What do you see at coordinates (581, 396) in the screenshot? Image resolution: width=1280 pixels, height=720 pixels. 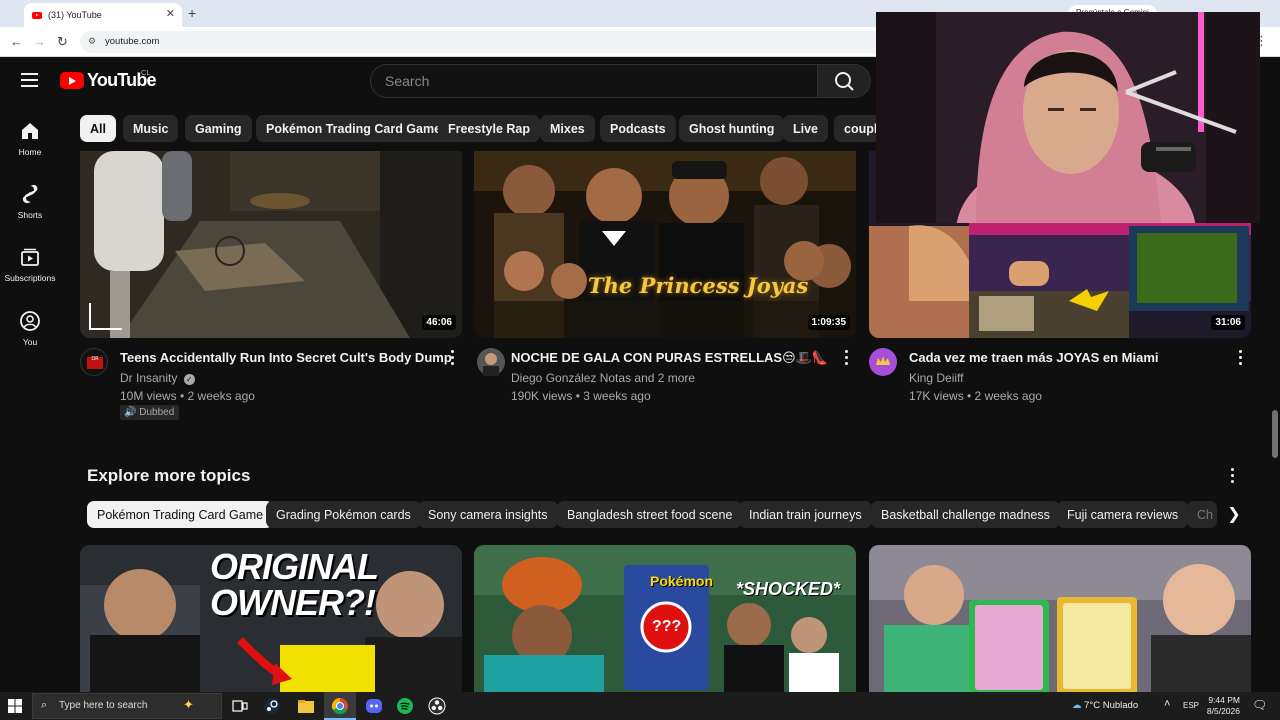 I see `video-meta: 190K views • 3 weeks ago` at bounding box center [581, 396].